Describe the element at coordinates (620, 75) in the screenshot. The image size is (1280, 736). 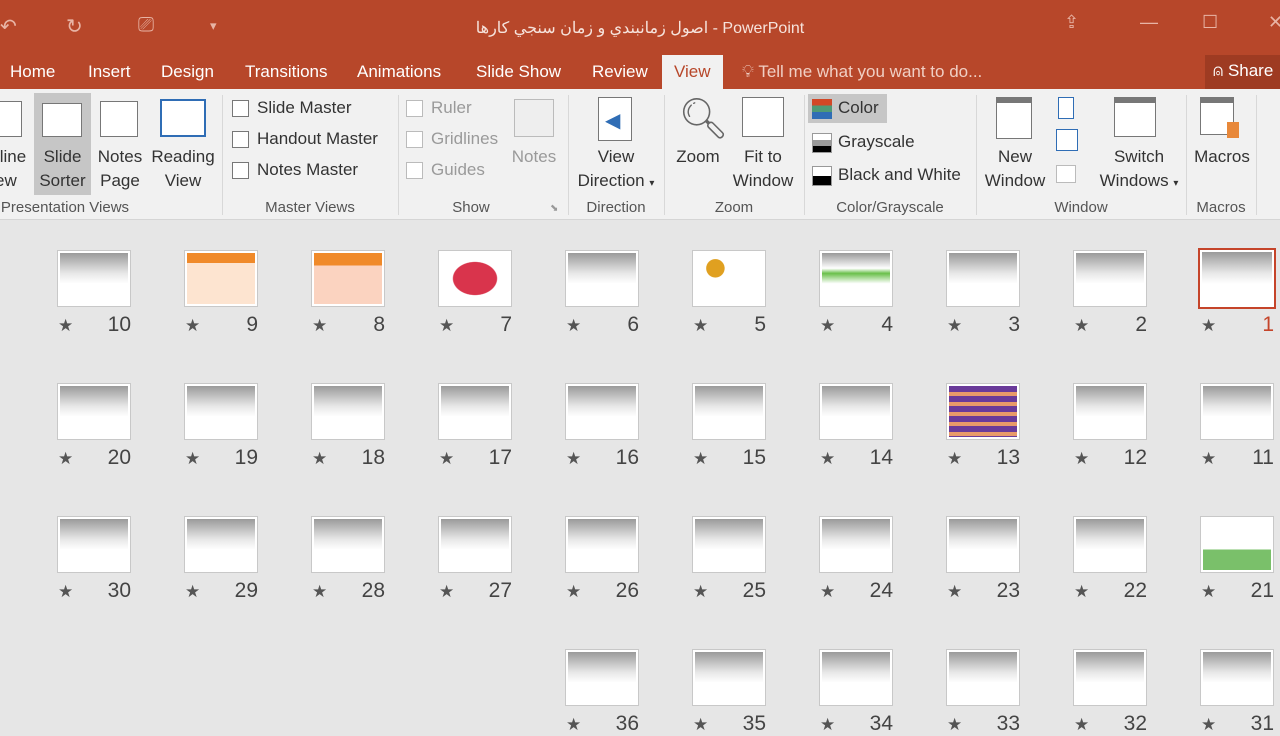
I see `tab-review: Review` at that location.